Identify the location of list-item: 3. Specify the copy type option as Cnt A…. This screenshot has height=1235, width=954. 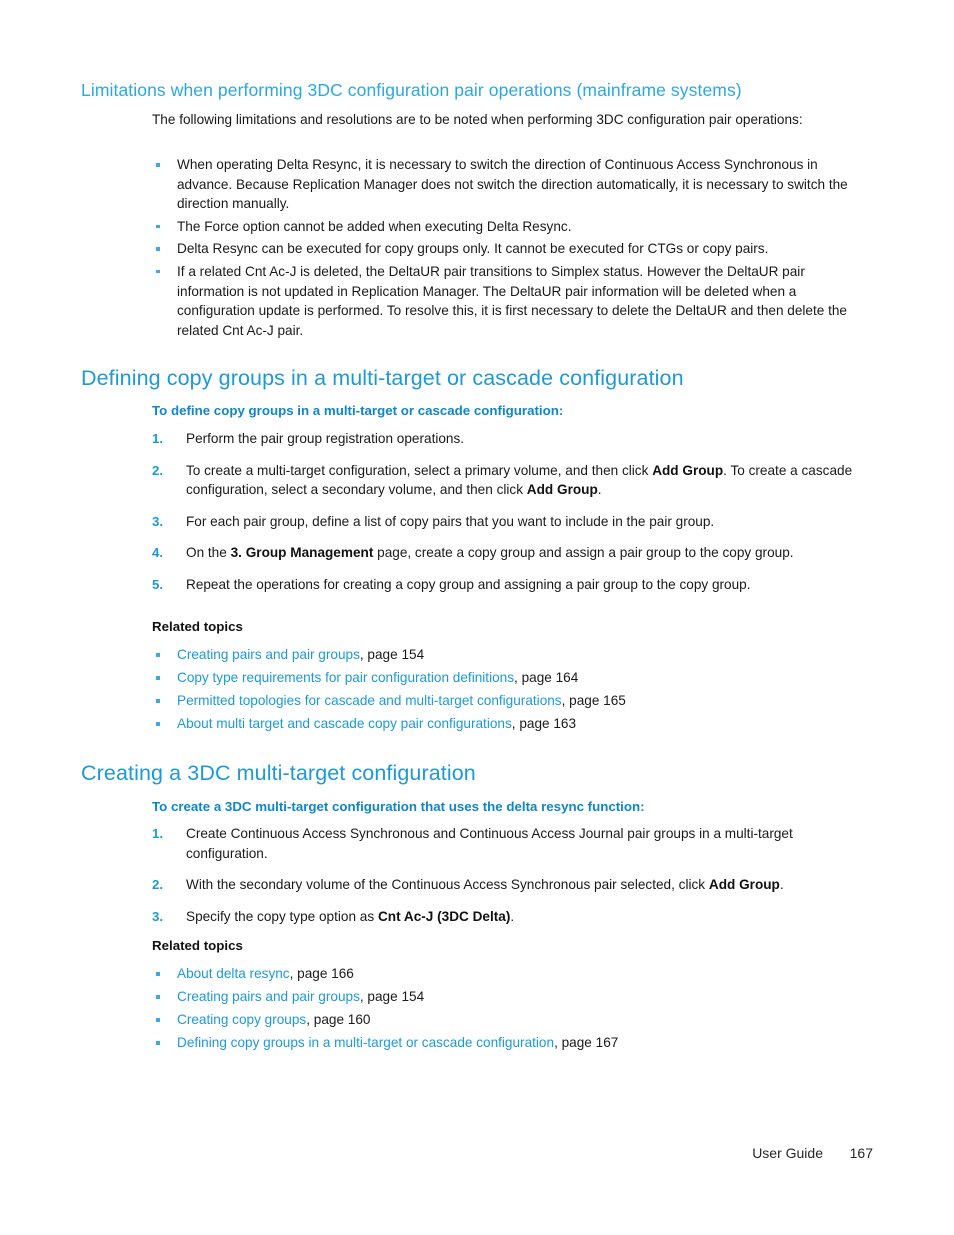
(512, 917).